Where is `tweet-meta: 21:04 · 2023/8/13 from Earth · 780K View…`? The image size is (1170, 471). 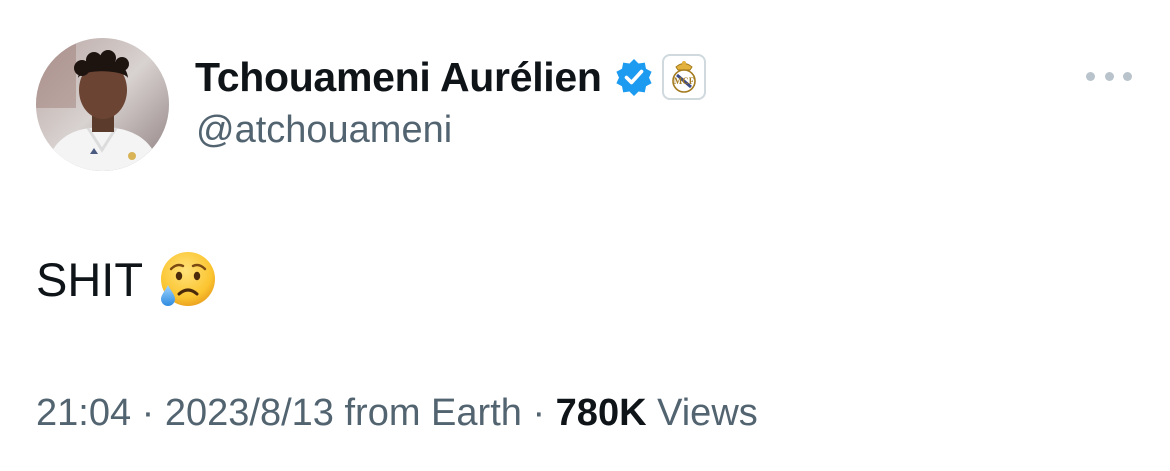
tweet-meta: 21:04 · 2023/8/13 from Earth · 780K View… is located at coordinates (397, 413).